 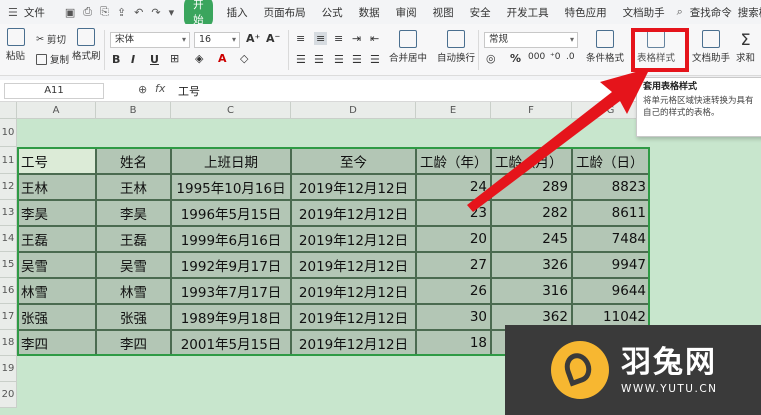 I want to click on table-cell: 18, so click(x=453, y=343).